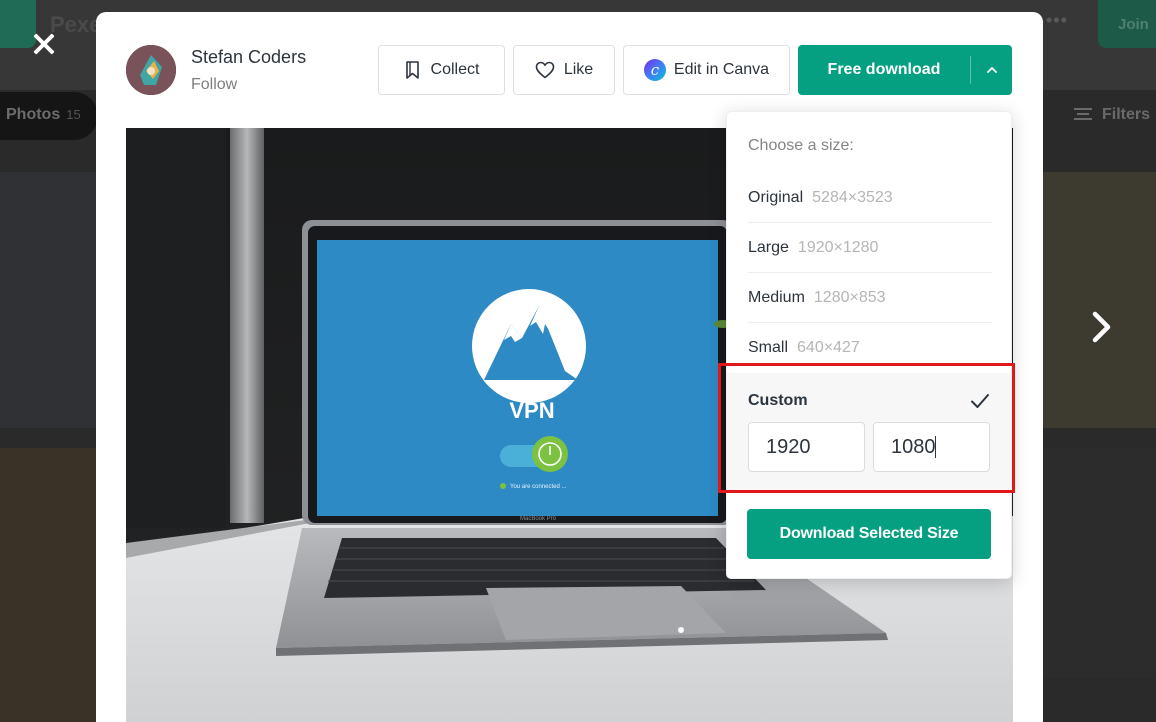  What do you see at coordinates (870, 348) in the screenshot?
I see `size-option-small: Small 640×427` at bounding box center [870, 348].